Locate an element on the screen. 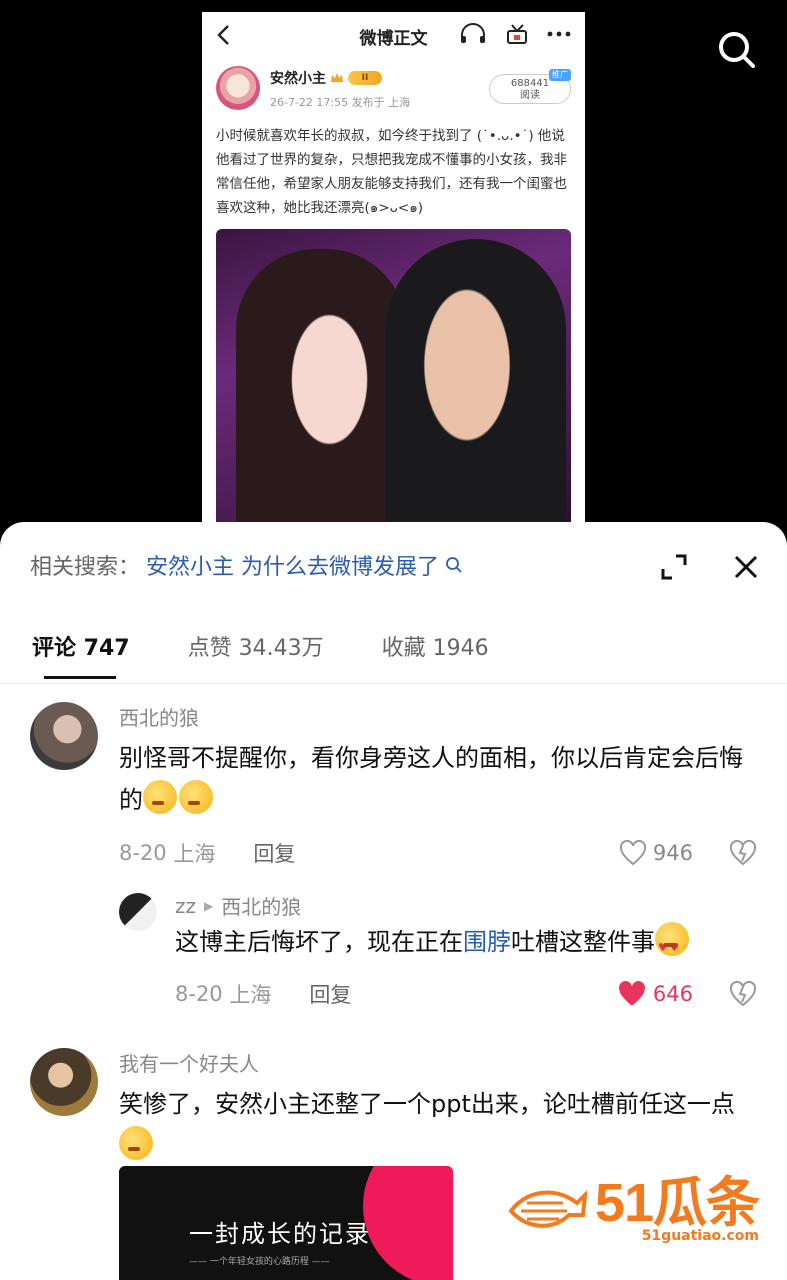  photo-person-left is located at coordinates (321, 389).